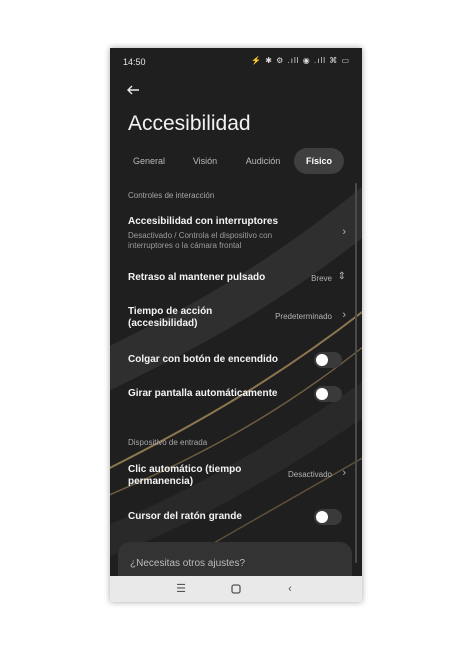 The width and height of the screenshot is (472, 650). What do you see at coordinates (185, 475) in the screenshot?
I see `setting-label: Clic automático (tiempo permanencia)` at bounding box center [185, 475].